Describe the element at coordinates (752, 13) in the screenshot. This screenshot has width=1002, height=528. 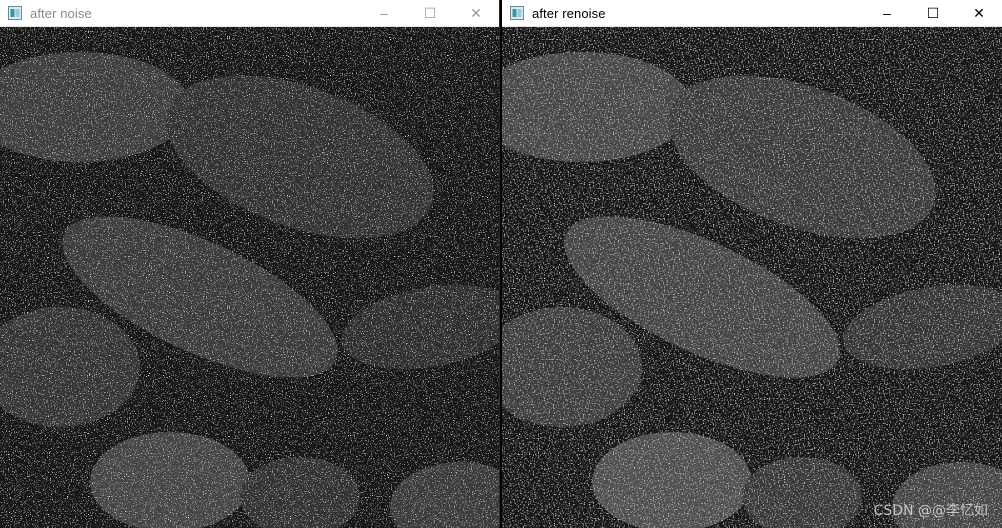
I see `title-bar: after renoise – ☐ ✕` at that location.